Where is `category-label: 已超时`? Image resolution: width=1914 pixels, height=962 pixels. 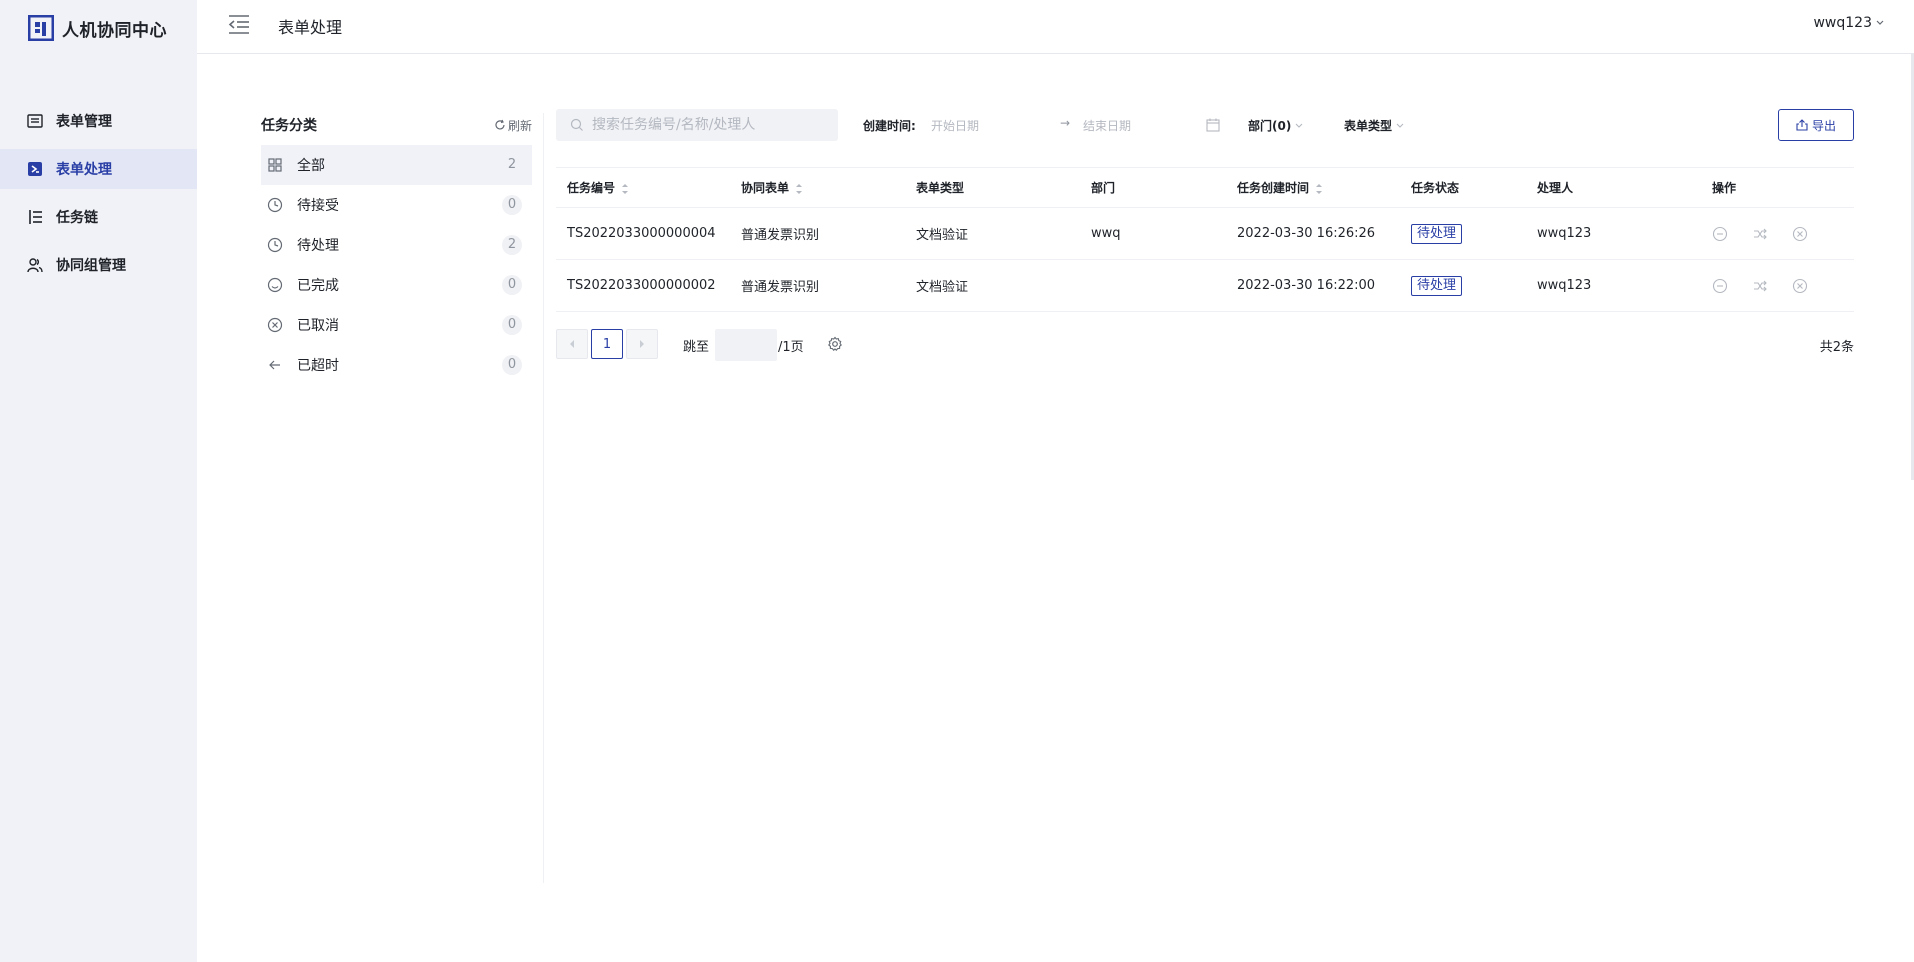 category-label: 已超时 is located at coordinates (318, 366).